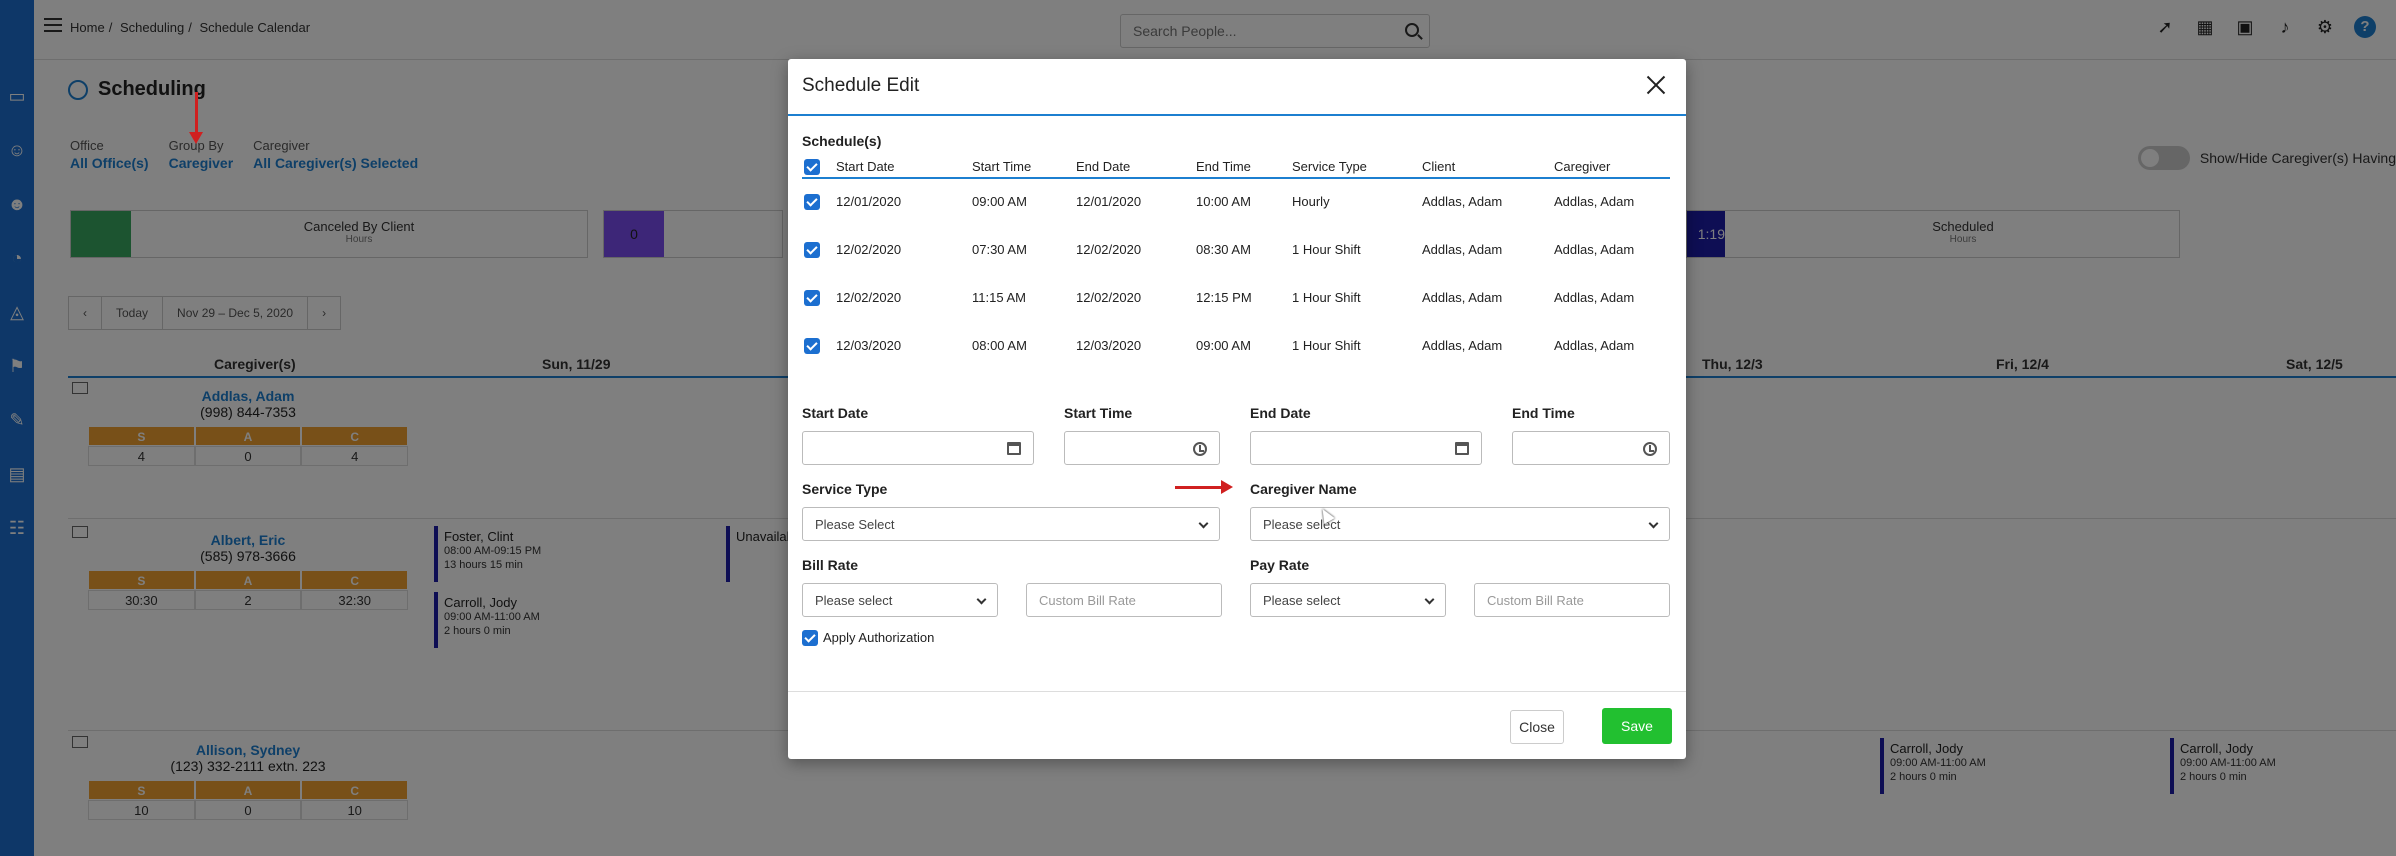 Image resolution: width=2396 pixels, height=856 pixels. Describe the element at coordinates (1280, 565) in the screenshot. I see `pay-rate-label: Pay Rate` at that location.